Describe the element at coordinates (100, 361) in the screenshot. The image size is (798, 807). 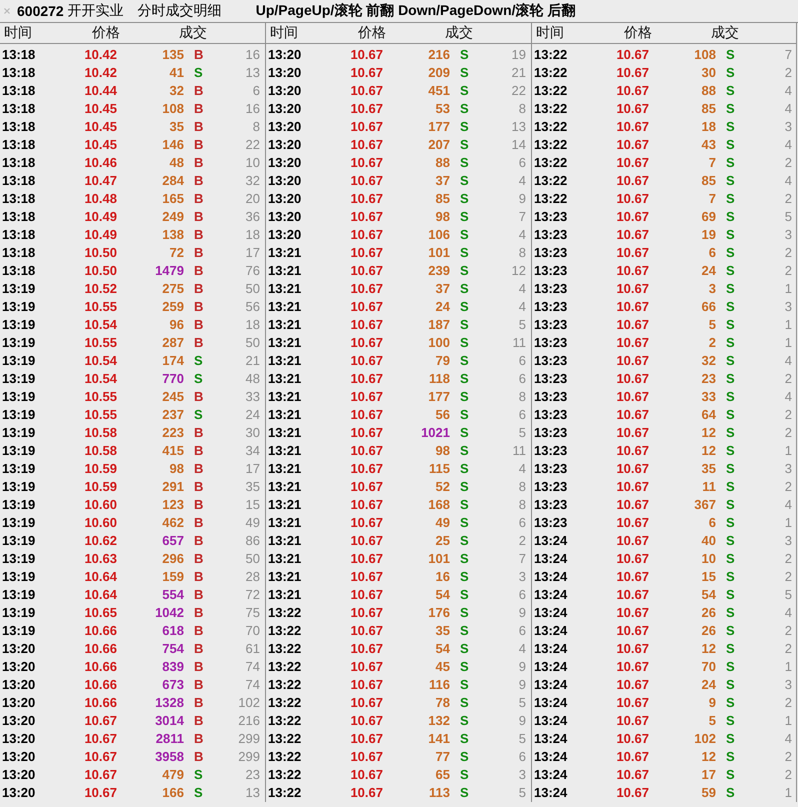
I see `price-cell-text: 10.54` at that location.